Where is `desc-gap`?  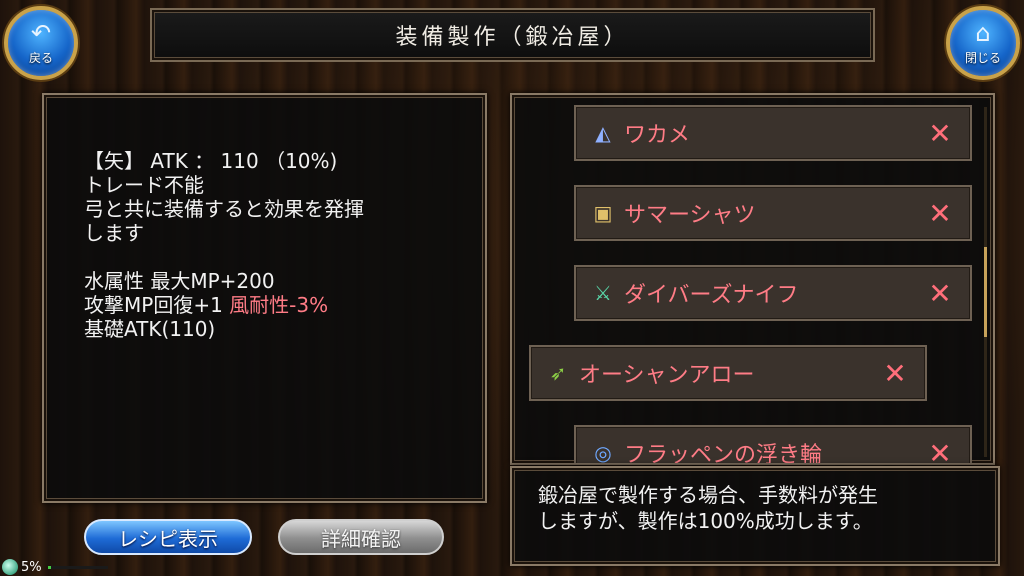 desc-gap is located at coordinates (284, 257).